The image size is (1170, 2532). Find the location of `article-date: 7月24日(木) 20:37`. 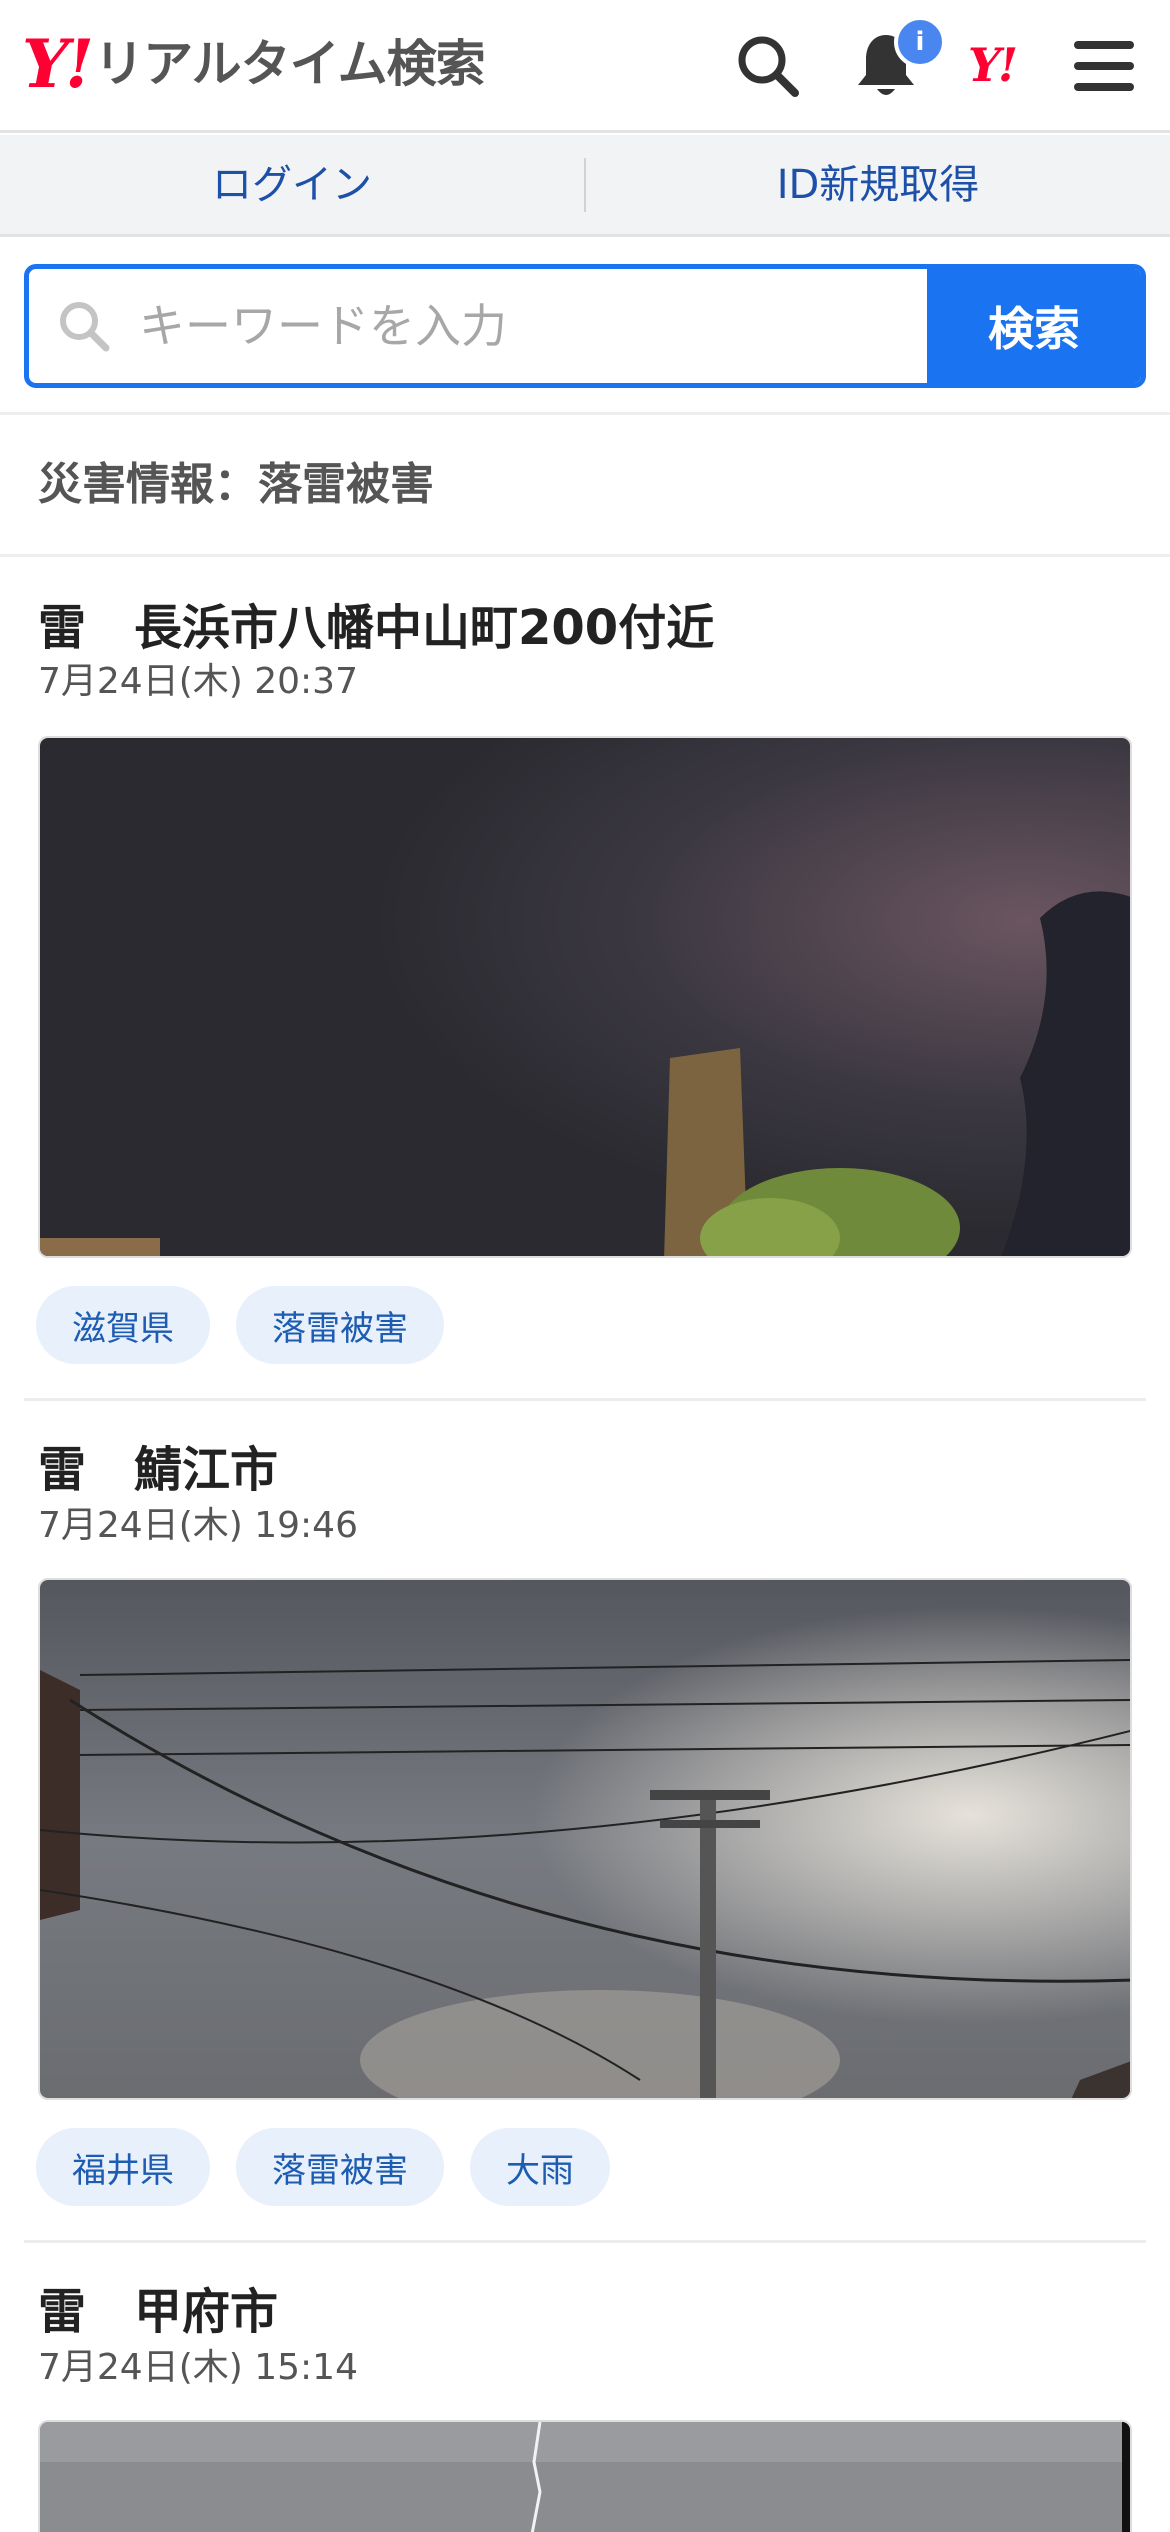

article-date: 7月24日(木) 20:37 is located at coordinates (198, 681).